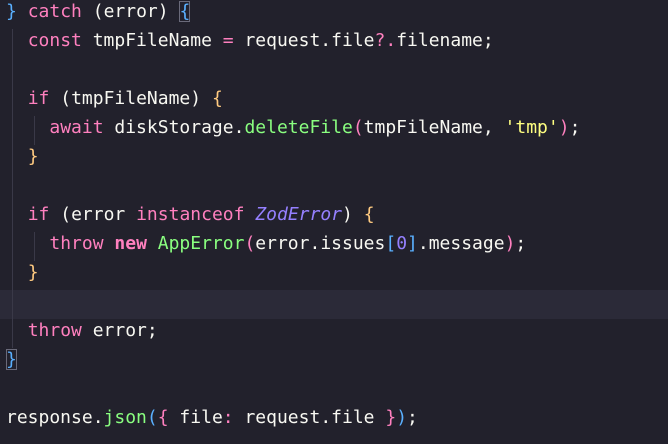  What do you see at coordinates (125, 417) in the screenshot?
I see `json-function: json` at bounding box center [125, 417].